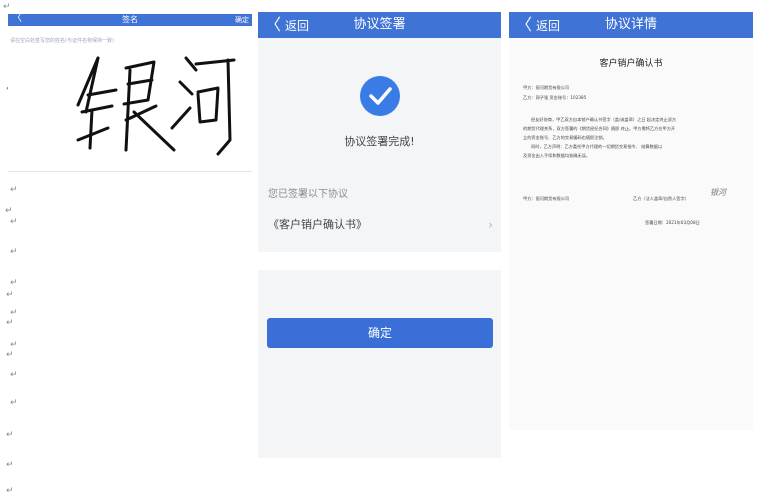  I want to click on confirm-button: 确定, so click(380, 333).